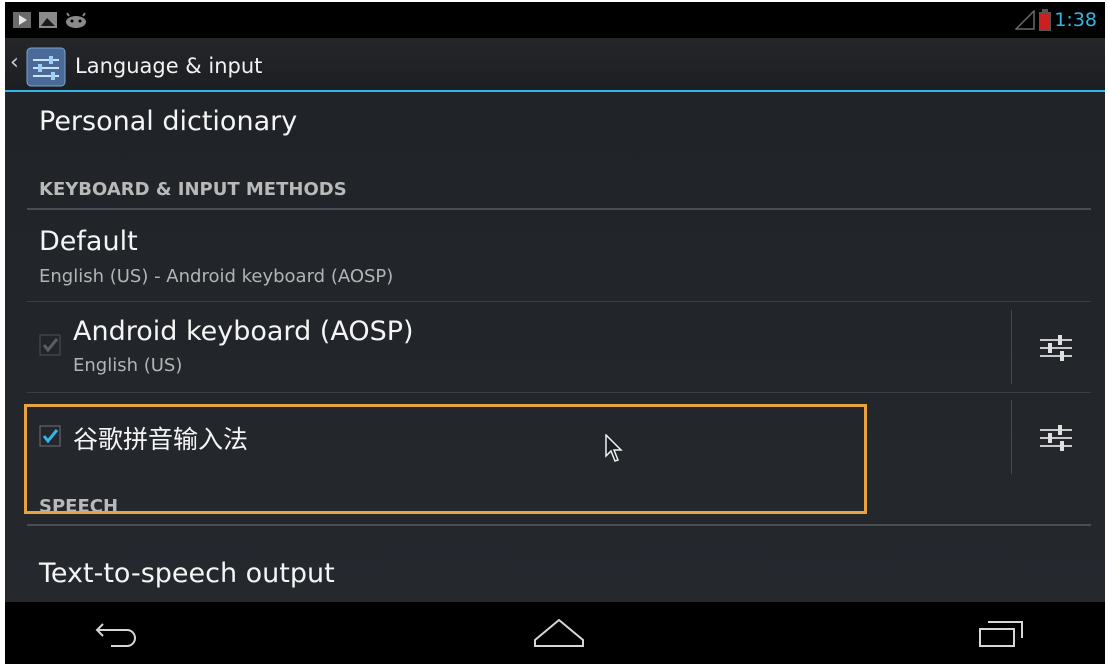  I want to click on android-keyboard-settings-icon, so click(1056, 348).